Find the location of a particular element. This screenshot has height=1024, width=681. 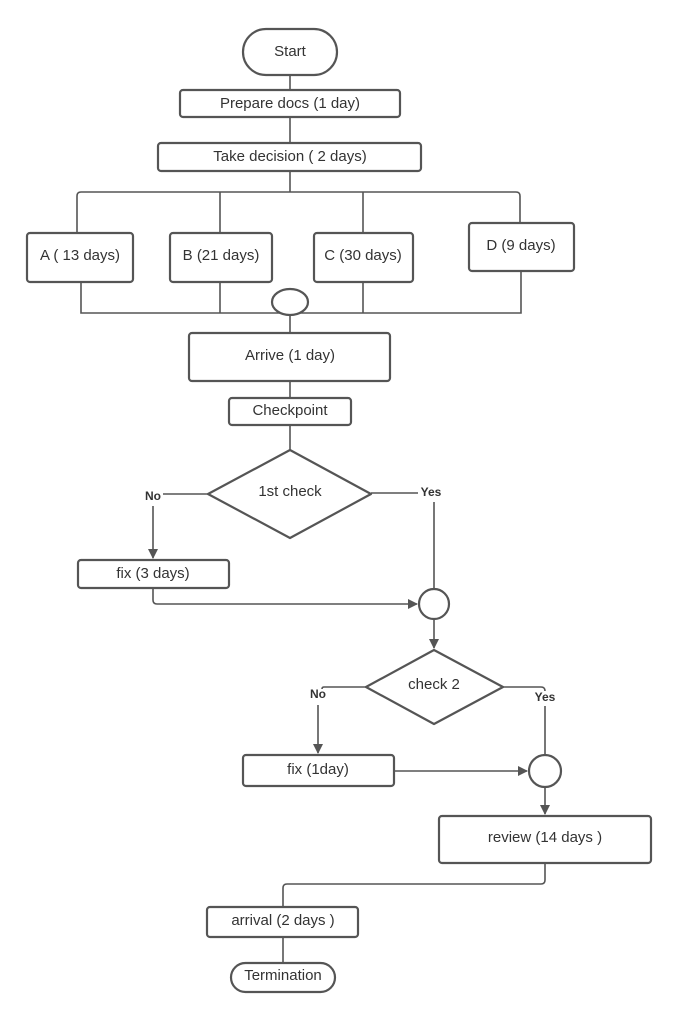

first-check-no-label: No is located at coordinates (153, 496).